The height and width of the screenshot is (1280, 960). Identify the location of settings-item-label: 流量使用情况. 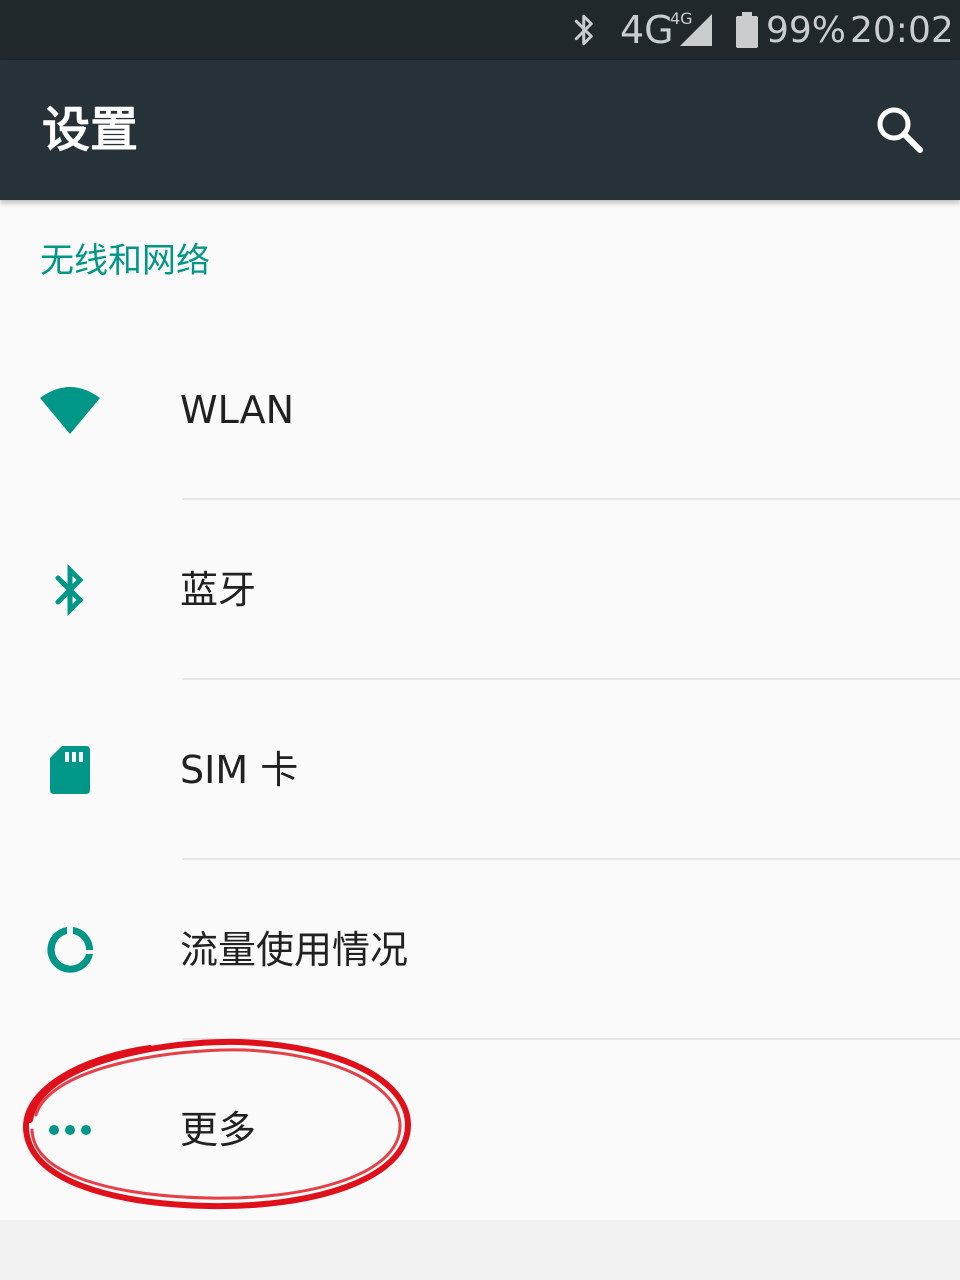
(294, 950).